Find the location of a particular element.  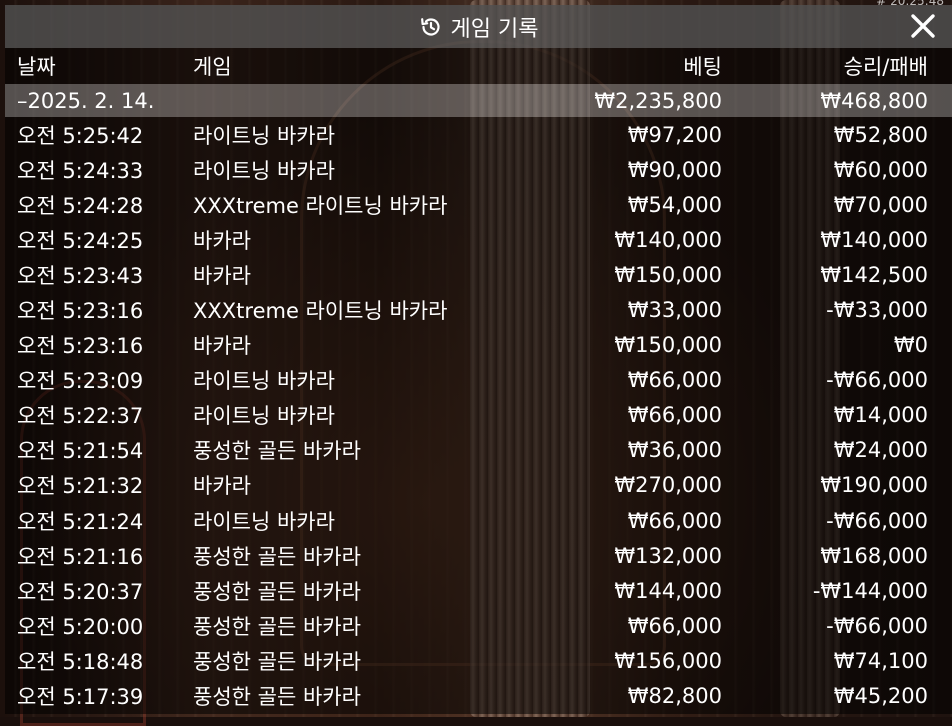

history-row: 오전 5:23:09 라이트닝 바카라 ₩66,000 -₩66,000 is located at coordinates (478, 380).